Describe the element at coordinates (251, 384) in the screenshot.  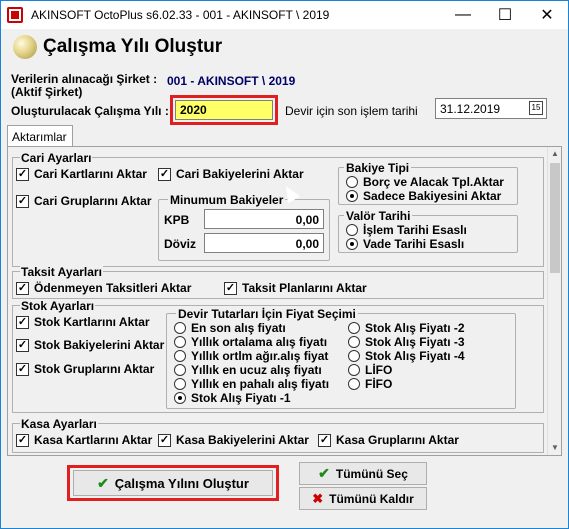
I see `fiyat-option-yillik-pahali: Yıllık en pahalı alış fiyatı` at that location.